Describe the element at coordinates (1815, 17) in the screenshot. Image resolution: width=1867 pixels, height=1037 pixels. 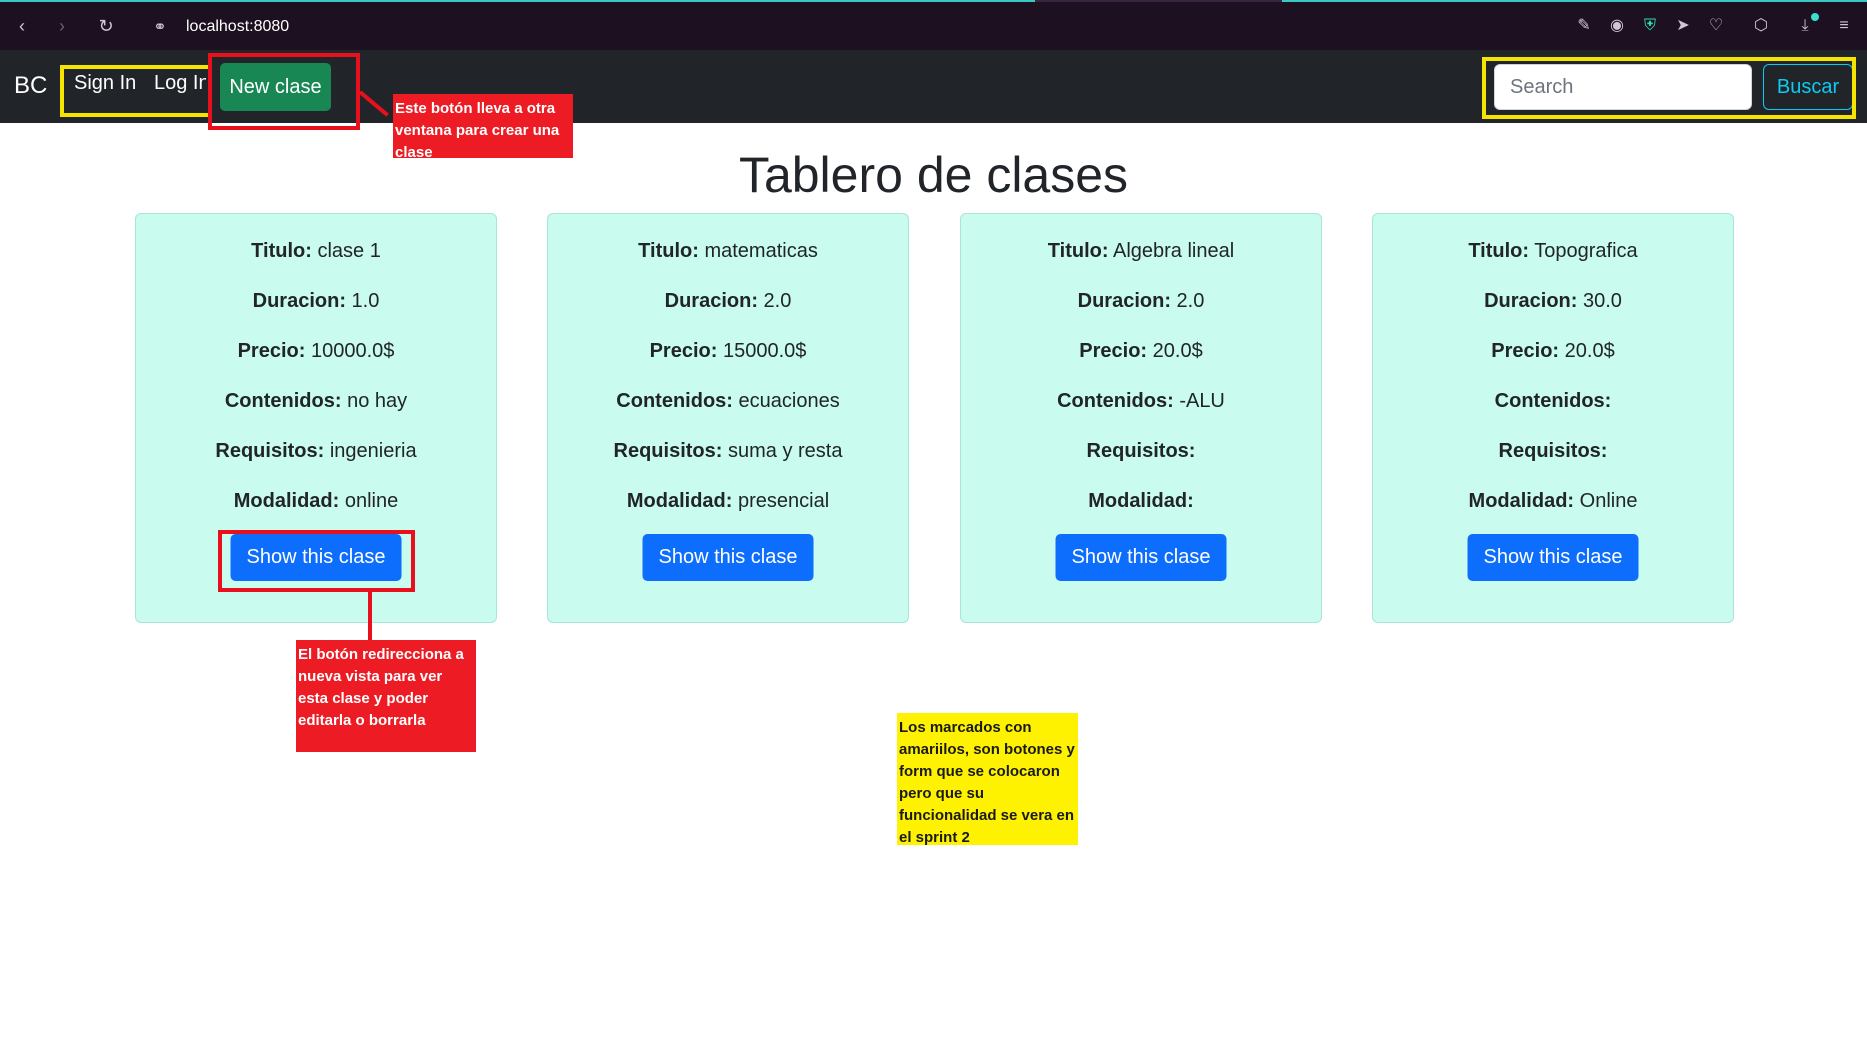
I see `download-badge` at that location.